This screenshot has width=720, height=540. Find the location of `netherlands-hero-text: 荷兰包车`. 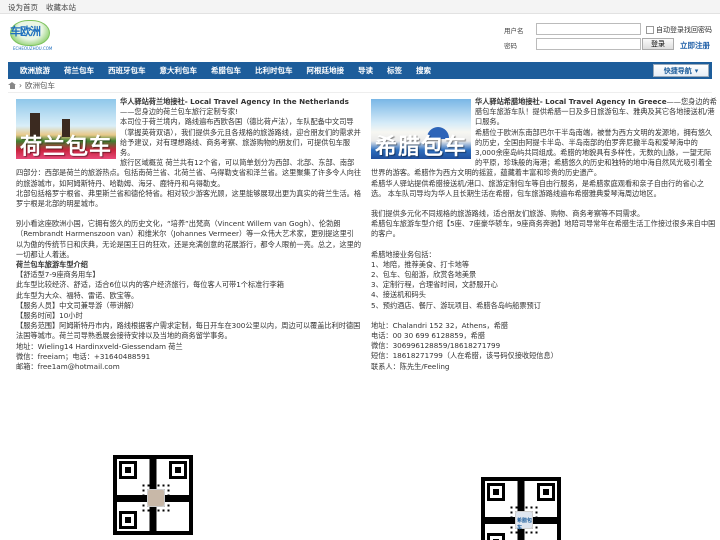

netherlands-hero-text: 荷兰包车 is located at coordinates (66, 146).